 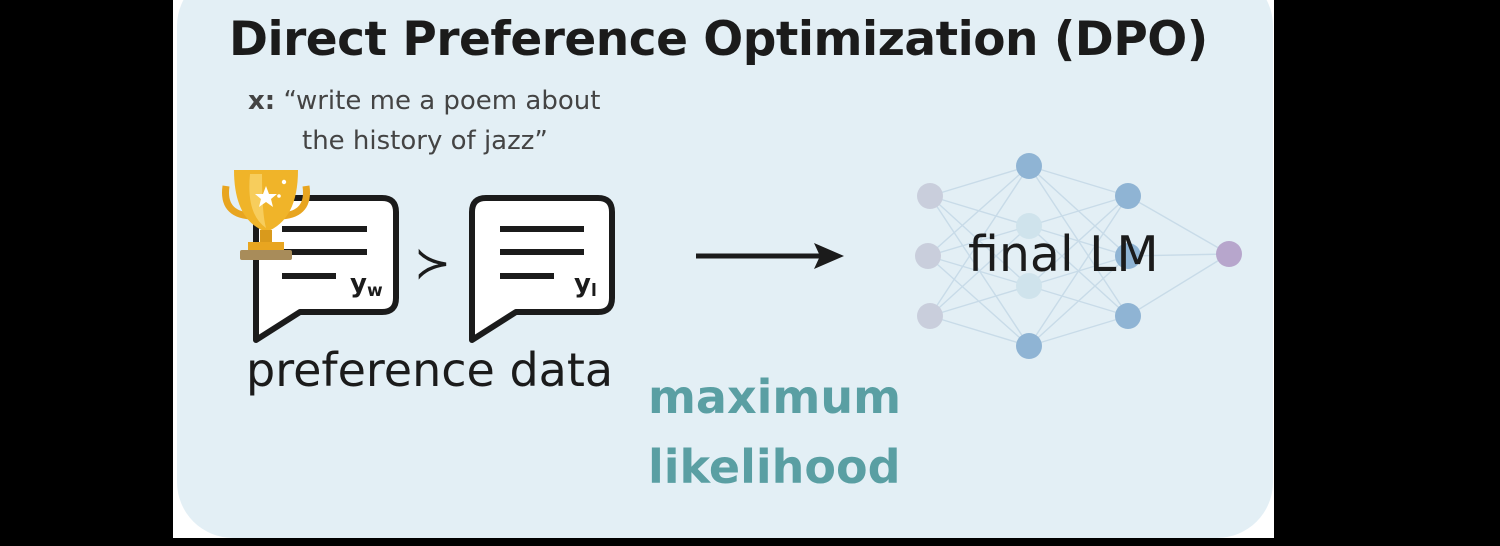 I want to click on preference-data-caption: preference data, so click(x=430, y=370).